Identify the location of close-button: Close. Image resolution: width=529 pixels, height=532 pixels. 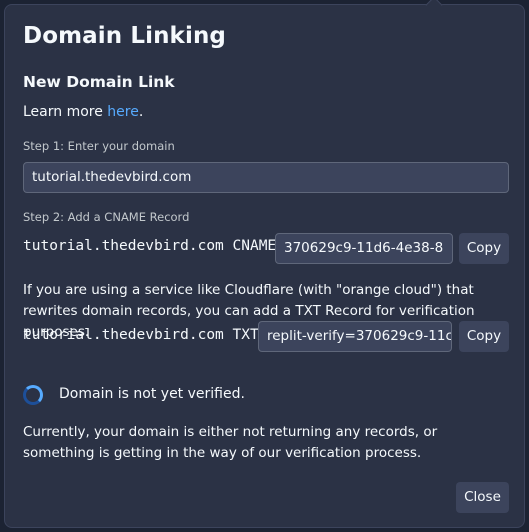
(482, 497).